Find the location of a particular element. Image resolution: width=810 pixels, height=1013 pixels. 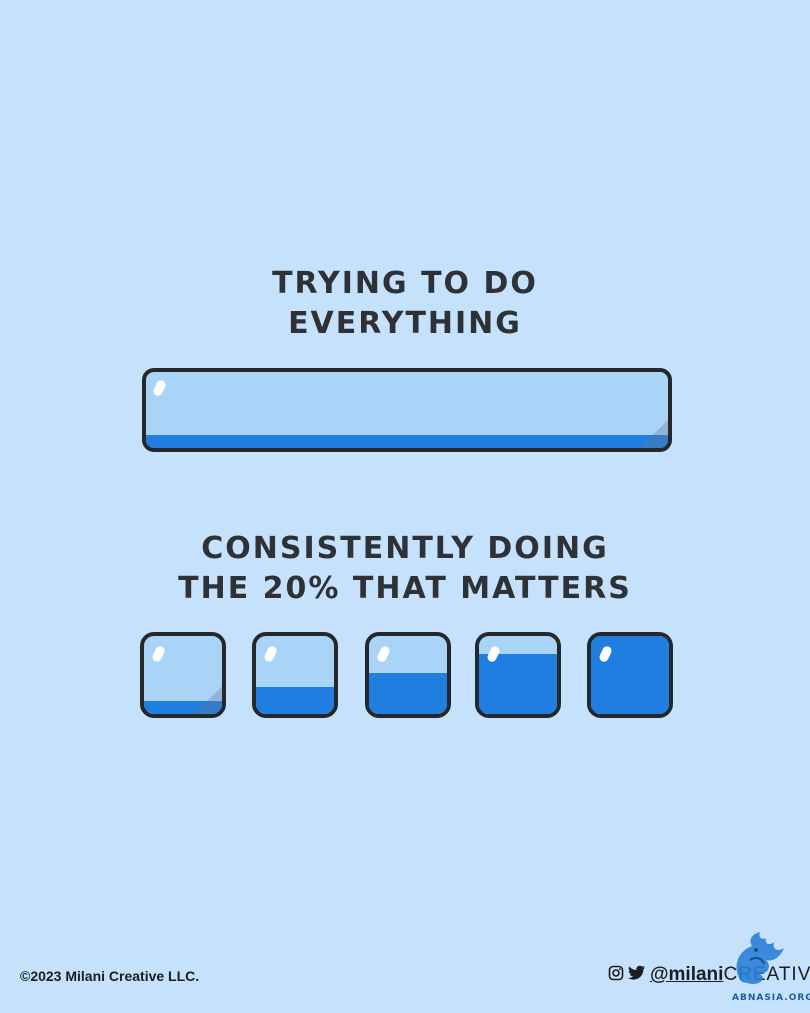

bird-logo-icon is located at coordinates (757, 962).